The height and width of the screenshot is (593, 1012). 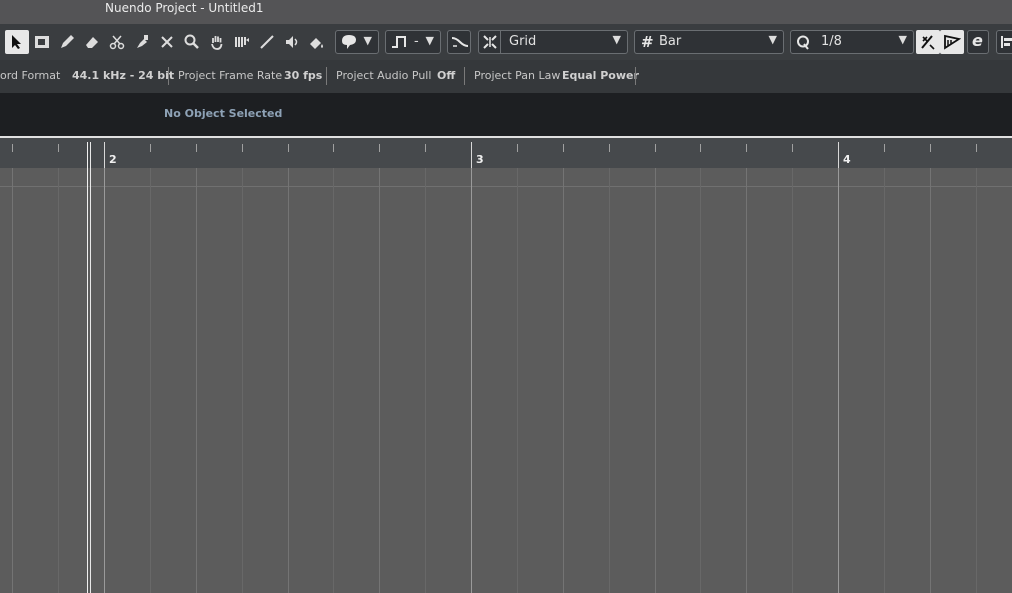 I want to click on grid-type-dropdown: # Bar ▼, so click(x=709, y=42).